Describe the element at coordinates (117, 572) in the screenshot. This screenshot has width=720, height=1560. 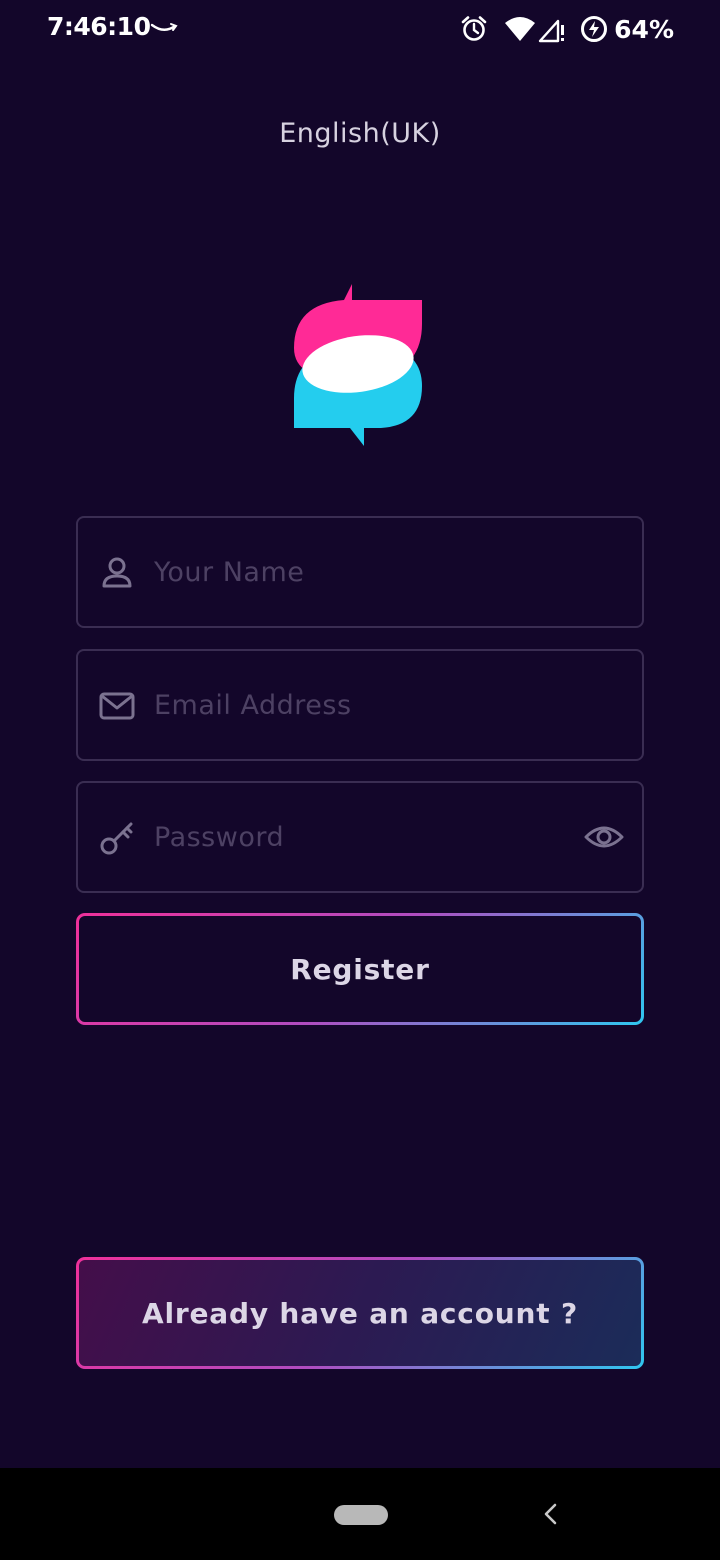
I see `user-icon` at that location.